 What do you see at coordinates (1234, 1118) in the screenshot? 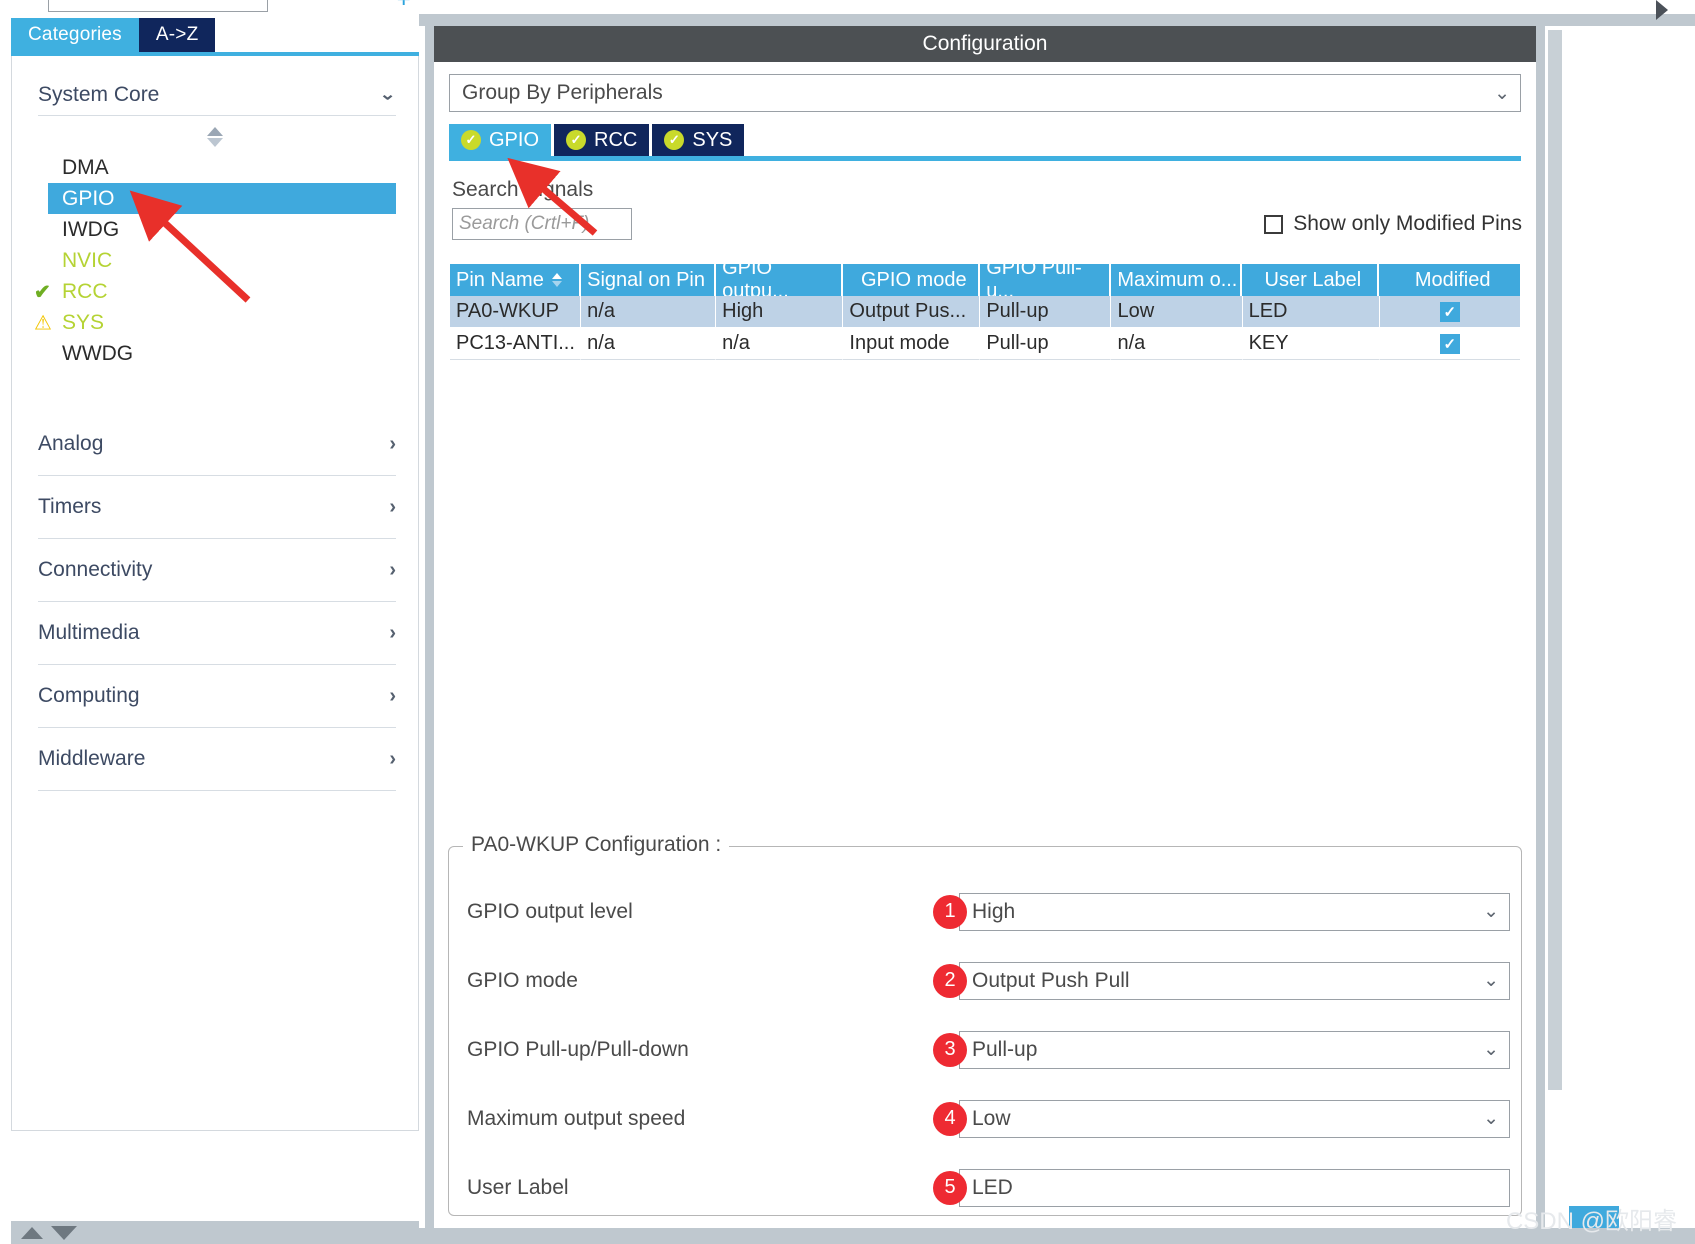
I see `maximum-output-speed-select: Low ⌄` at bounding box center [1234, 1118].